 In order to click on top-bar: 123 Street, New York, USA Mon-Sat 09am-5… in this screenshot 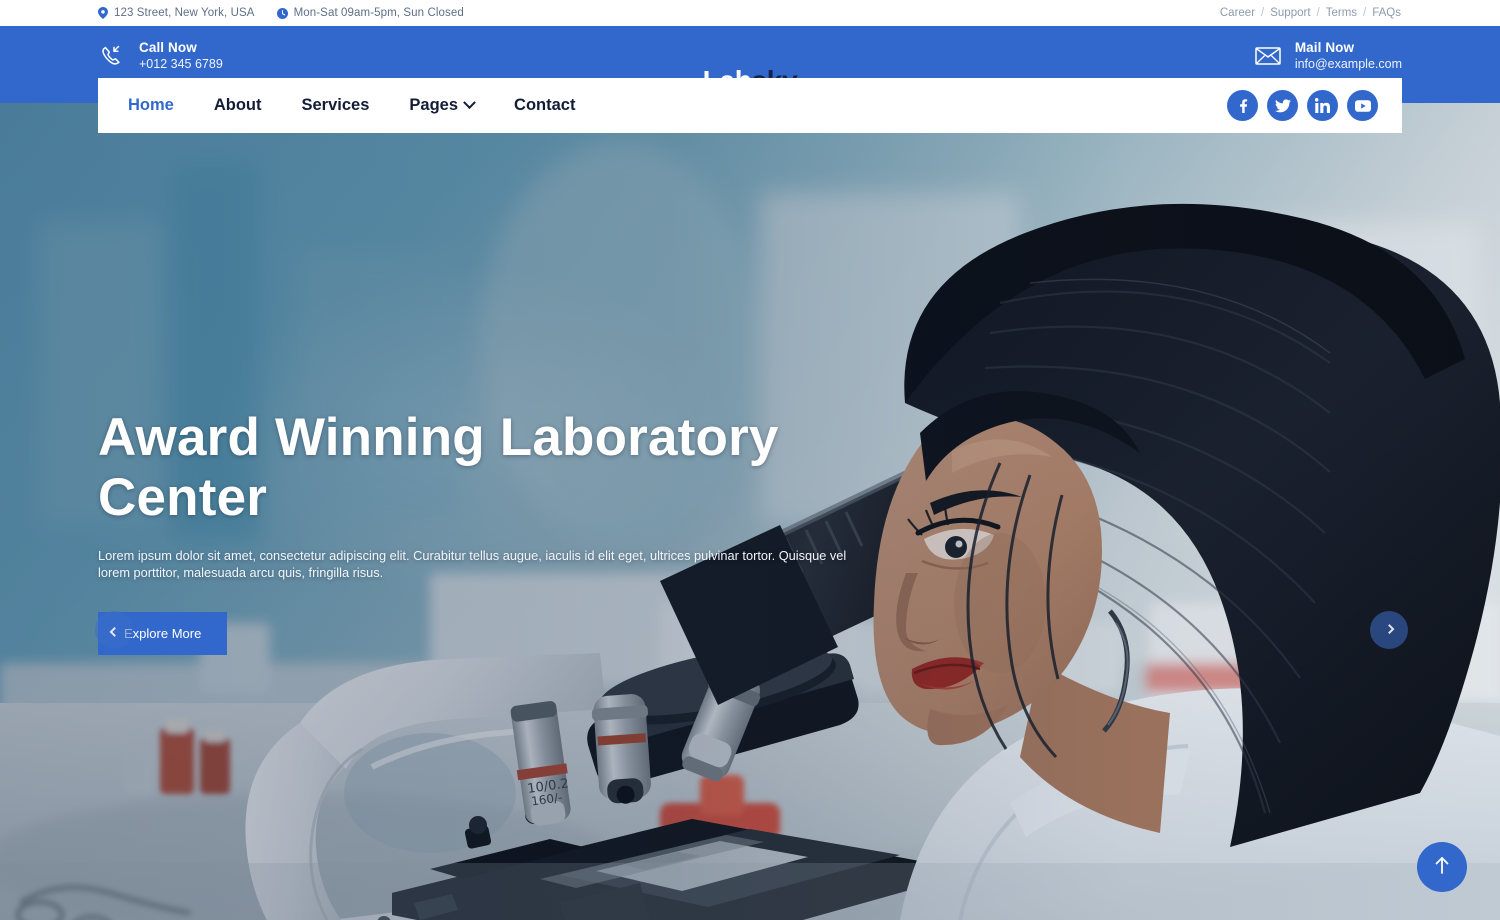, I will do `click(750, 13)`.